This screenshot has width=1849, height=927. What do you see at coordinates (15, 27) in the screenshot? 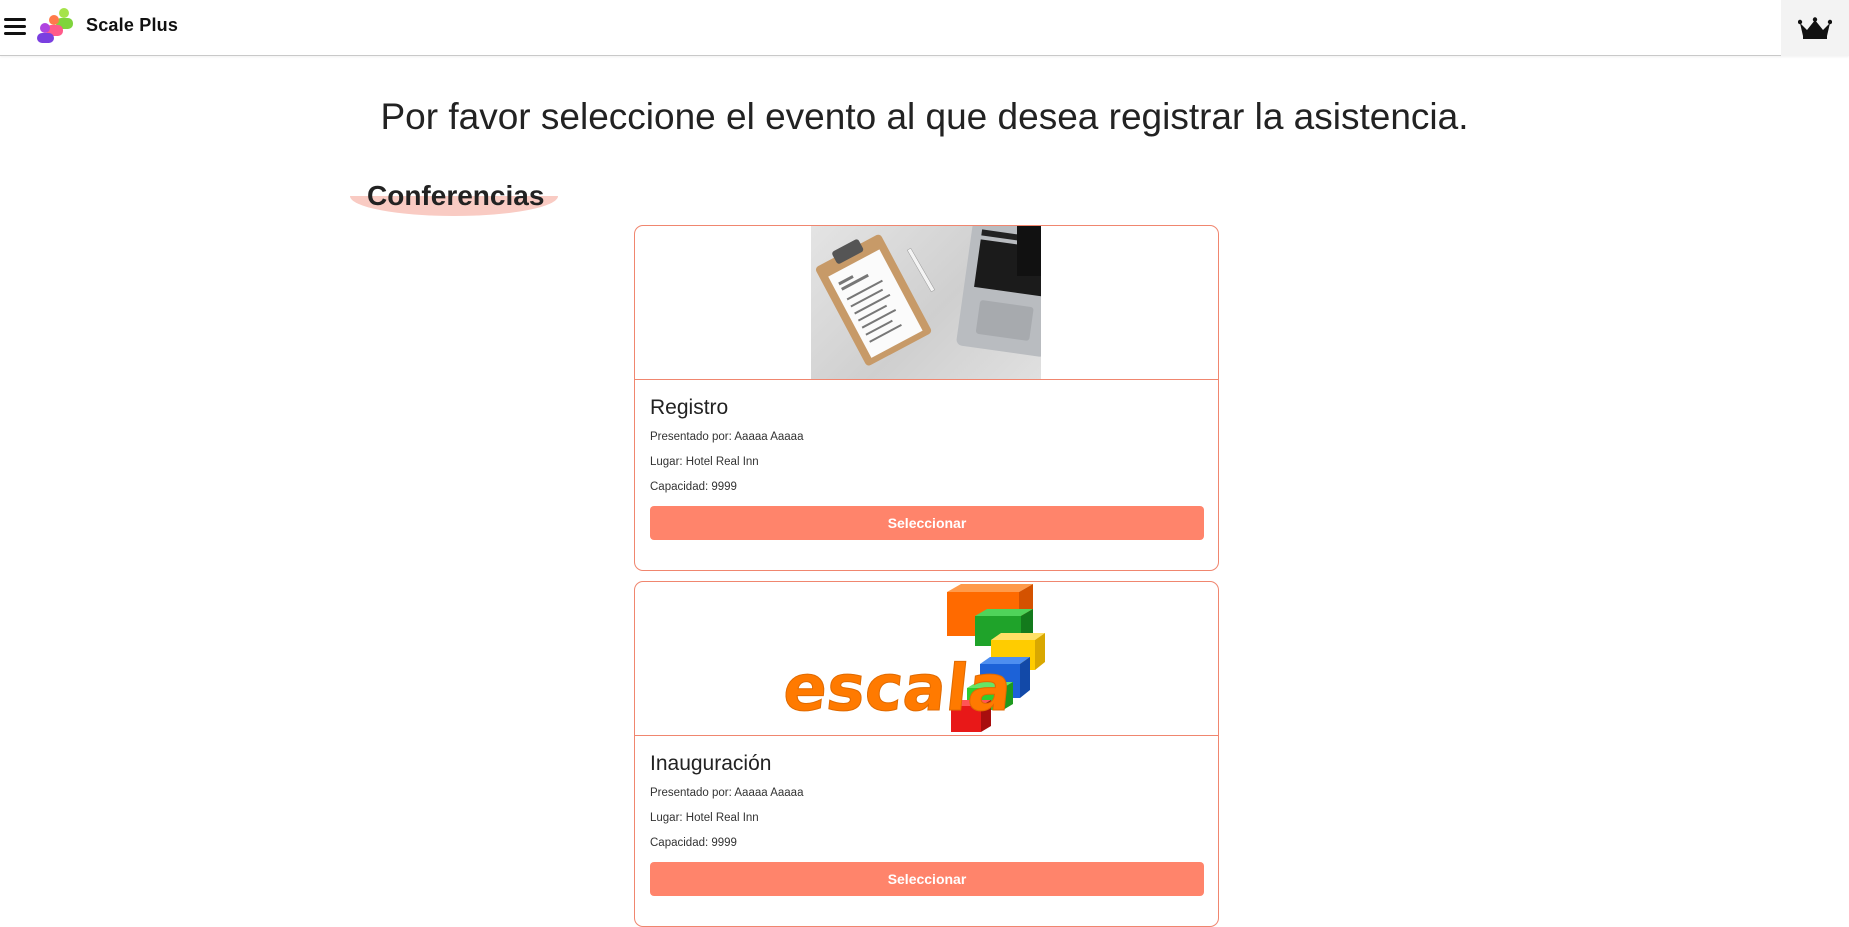
I see `hamburger-menu-icon` at bounding box center [15, 27].